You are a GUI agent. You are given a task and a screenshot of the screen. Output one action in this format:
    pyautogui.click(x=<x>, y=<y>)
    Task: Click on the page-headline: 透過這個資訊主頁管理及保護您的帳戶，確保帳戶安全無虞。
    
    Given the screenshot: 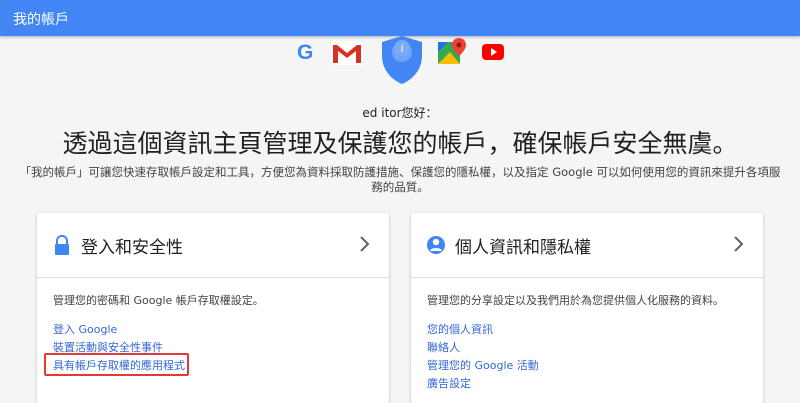 What is the action you would take?
    pyautogui.click(x=400, y=143)
    